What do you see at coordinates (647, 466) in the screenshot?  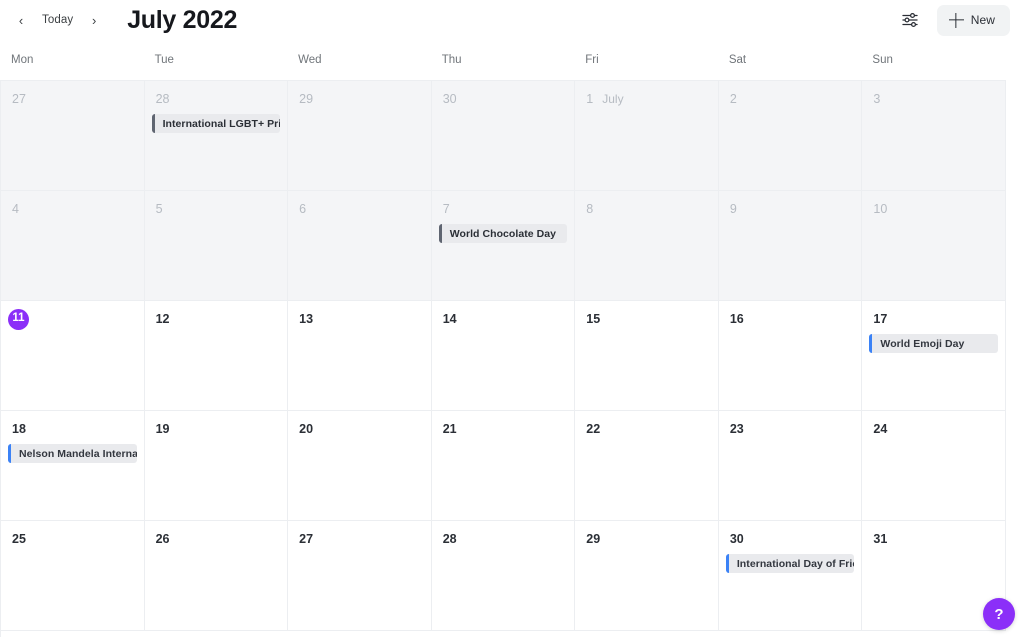 I see `day-cell: 22` at bounding box center [647, 466].